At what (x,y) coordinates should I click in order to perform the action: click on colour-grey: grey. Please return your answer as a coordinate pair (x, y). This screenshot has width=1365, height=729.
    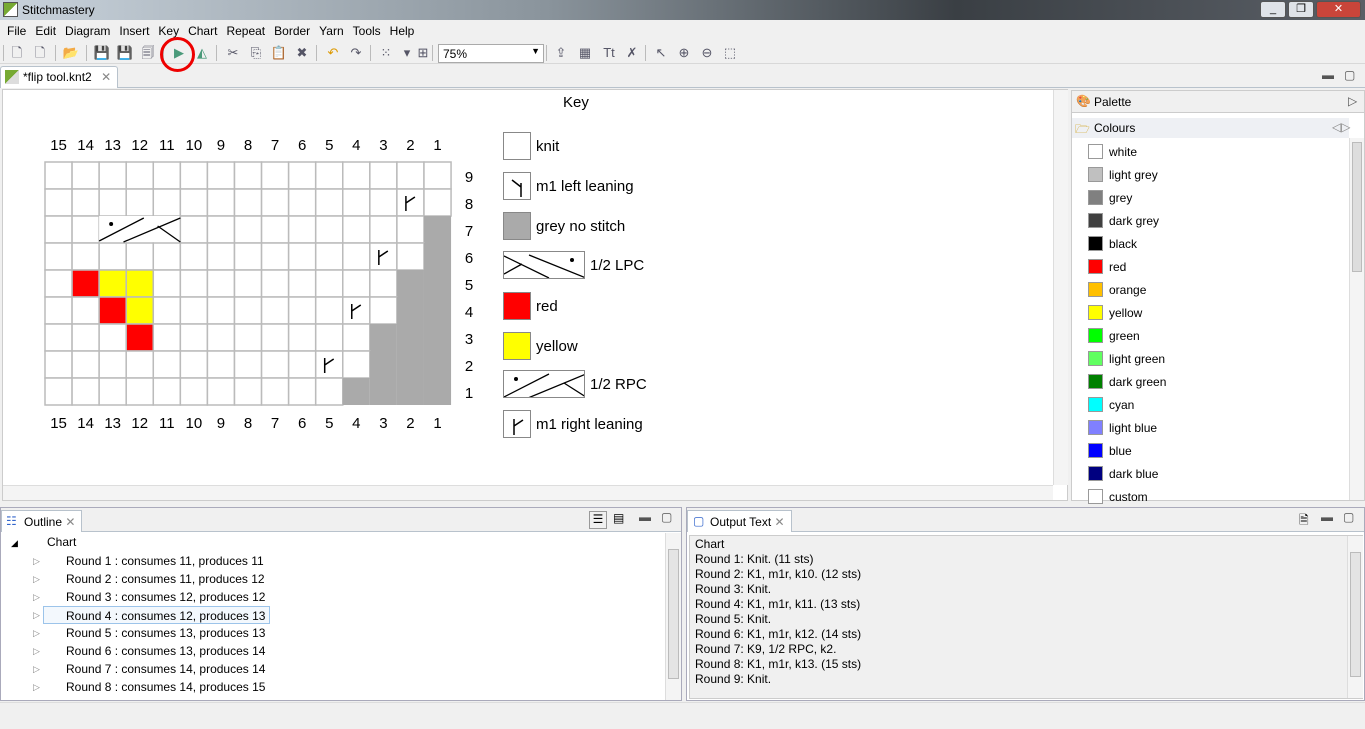
    Looking at the image, I should click on (1110, 197).